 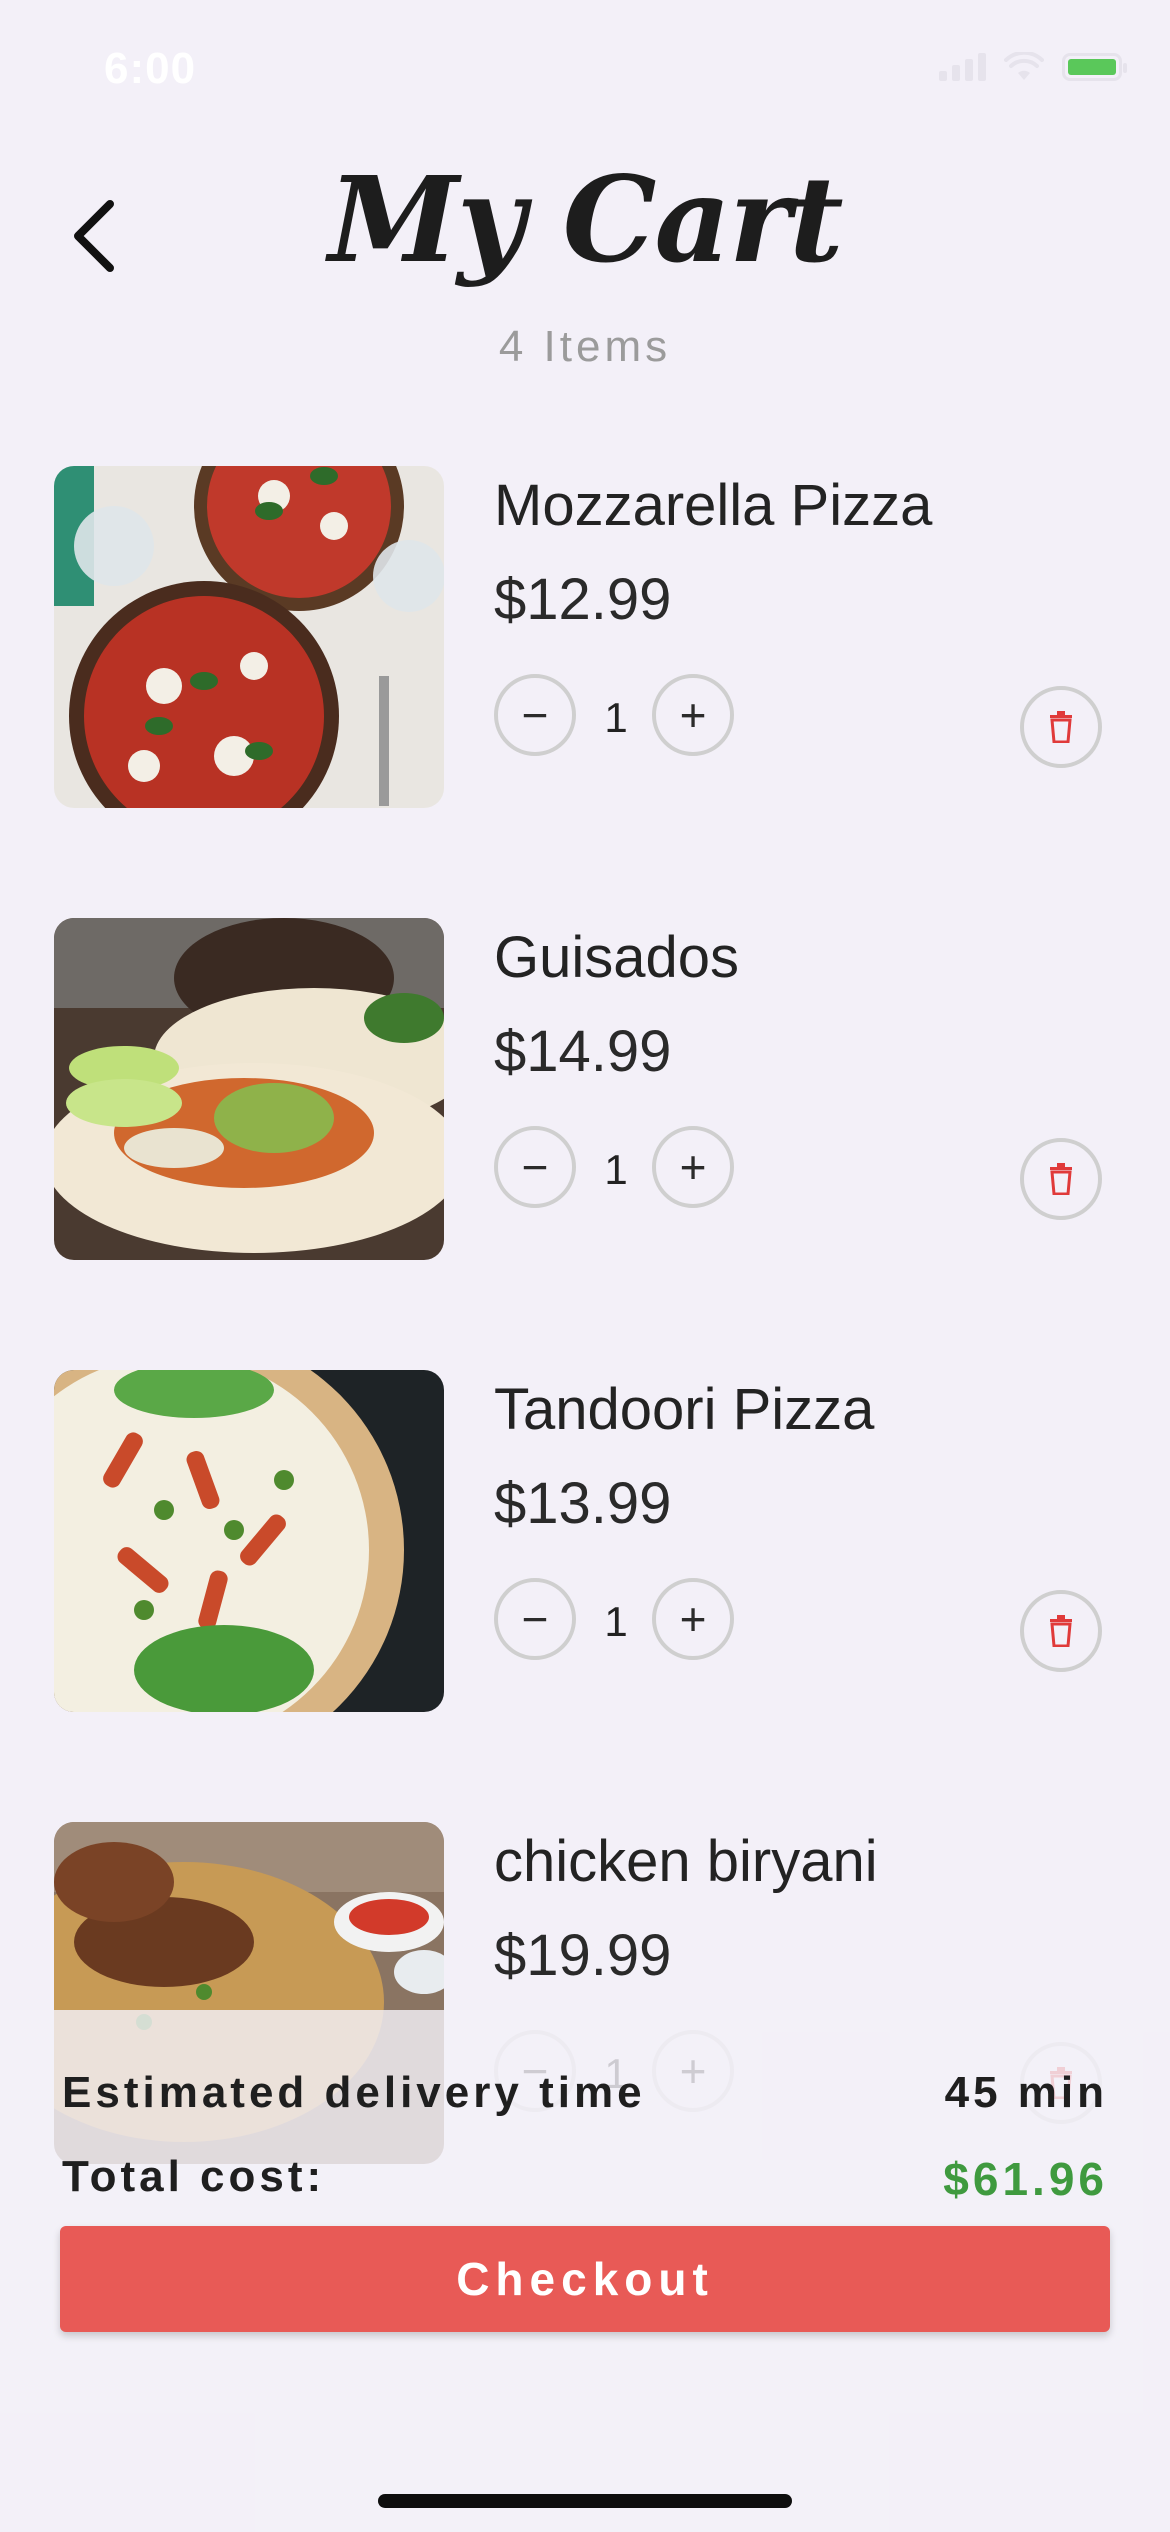 I want to click on guisados-image, so click(x=249, y=1089).